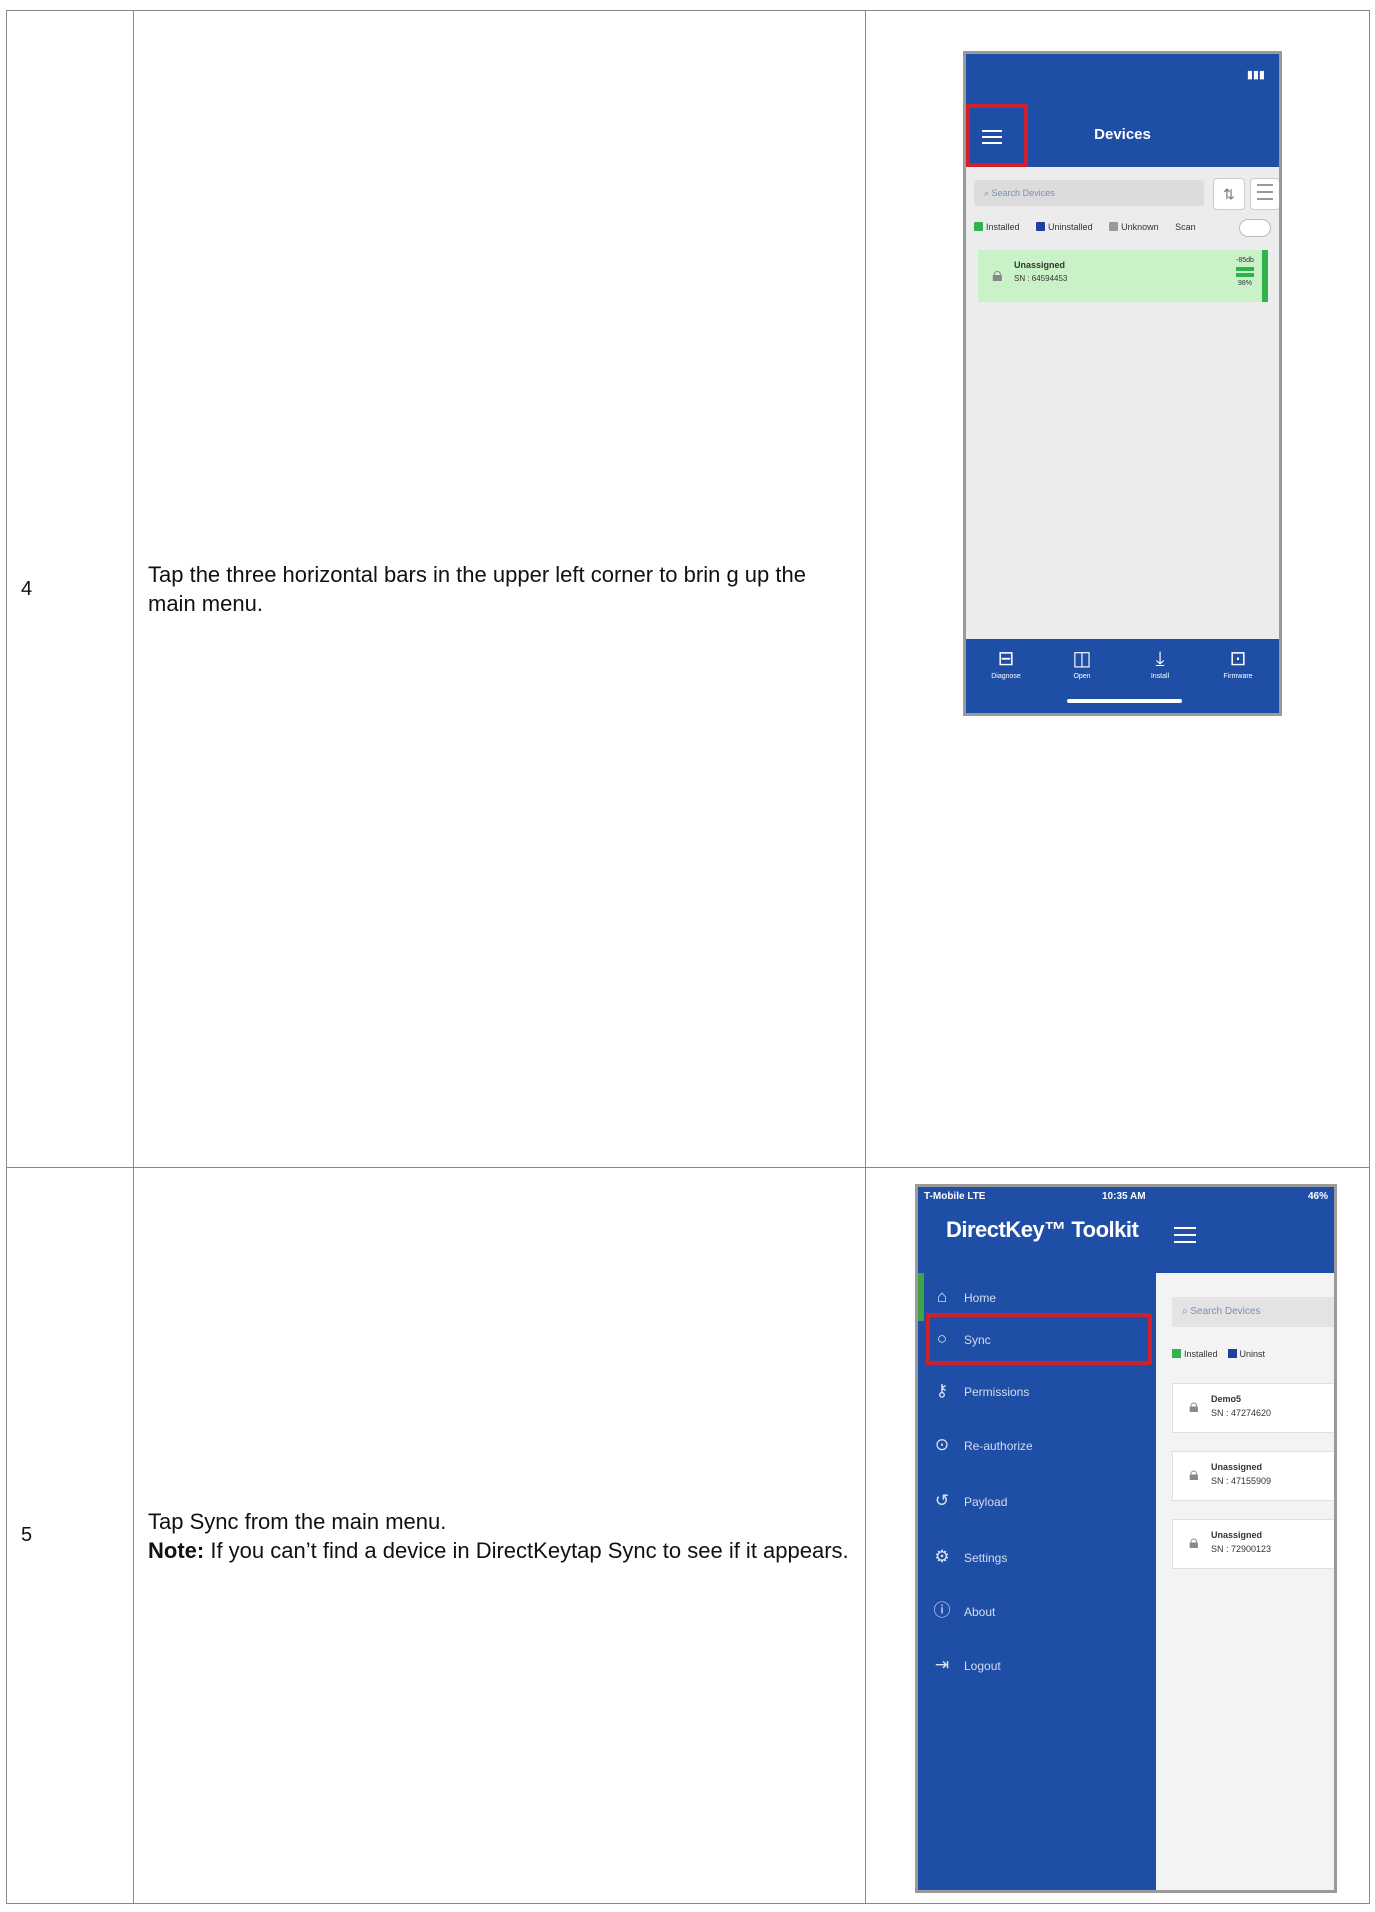 Image resolution: width=1375 pixels, height=1912 pixels. What do you see at coordinates (1245, 272) in the screenshot?
I see `signal-battery-indicator: -85db 98%` at bounding box center [1245, 272].